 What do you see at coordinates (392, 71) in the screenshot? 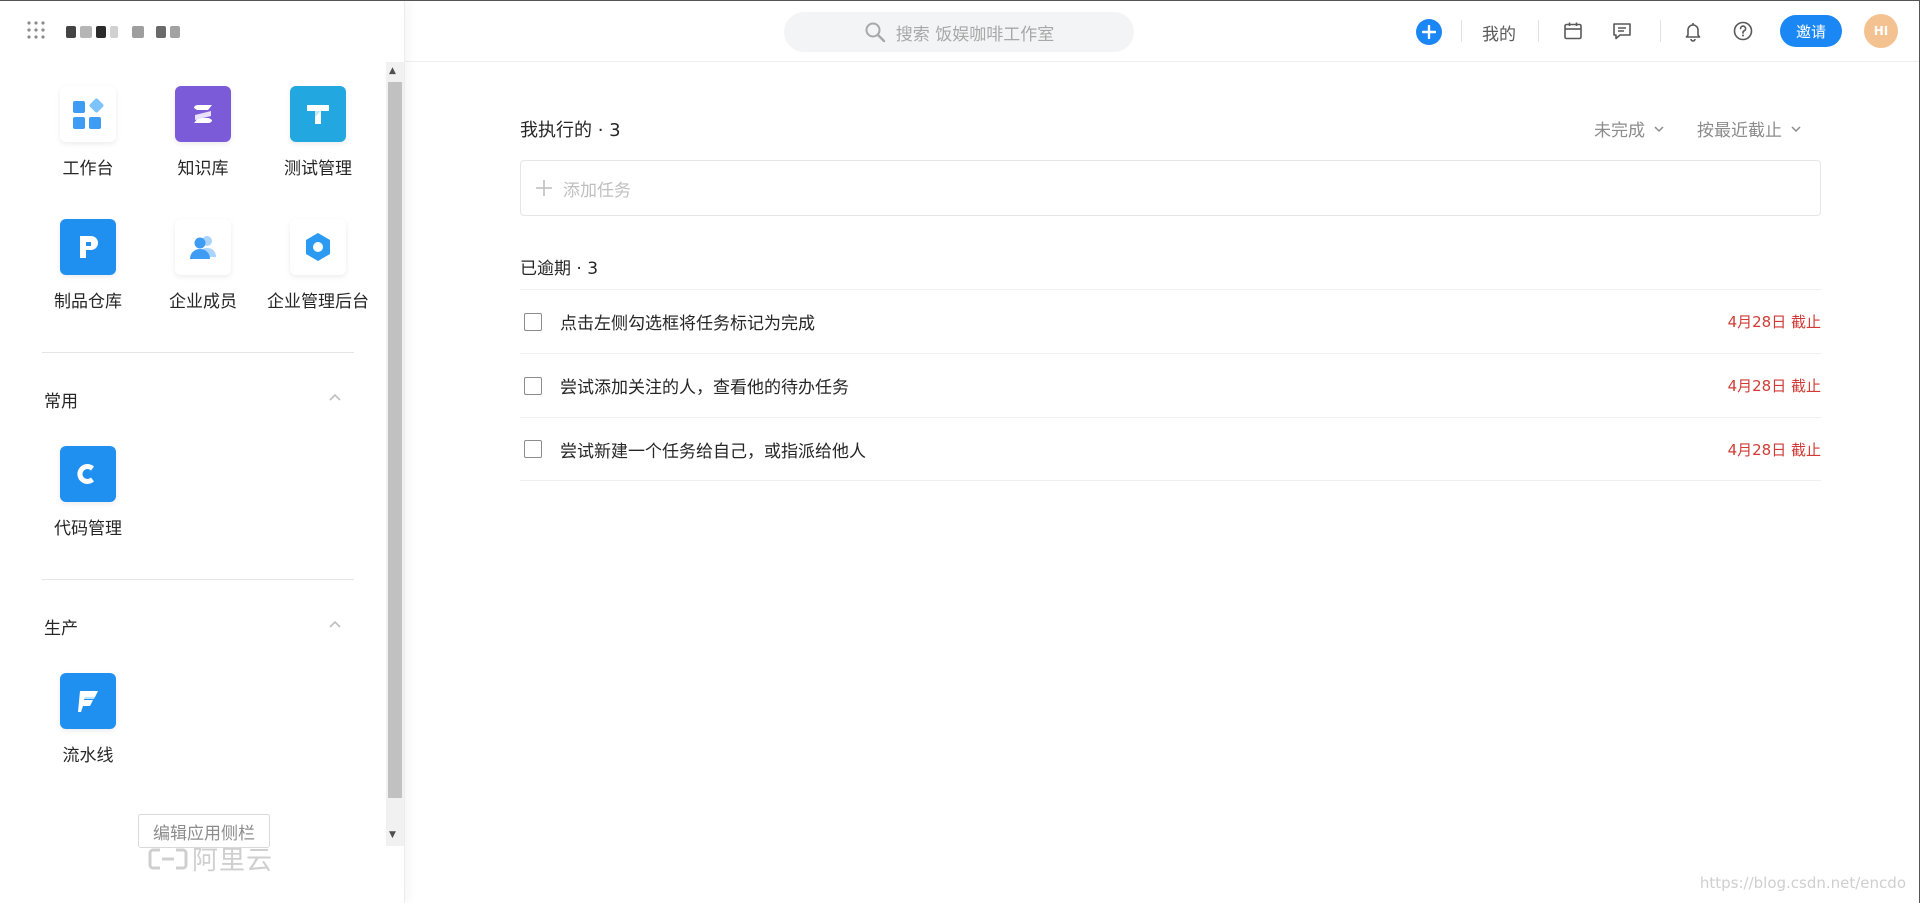
I see `scroll-up-arrow-icon: ▲` at bounding box center [392, 71].